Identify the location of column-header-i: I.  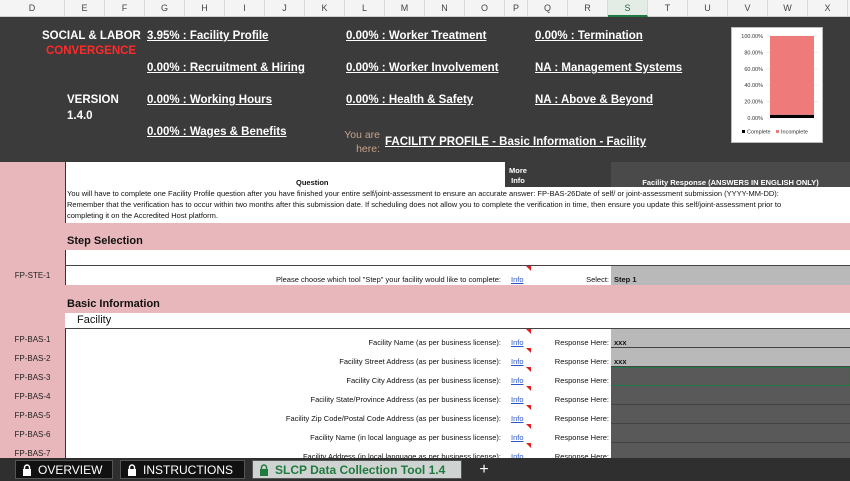
(245, 8).